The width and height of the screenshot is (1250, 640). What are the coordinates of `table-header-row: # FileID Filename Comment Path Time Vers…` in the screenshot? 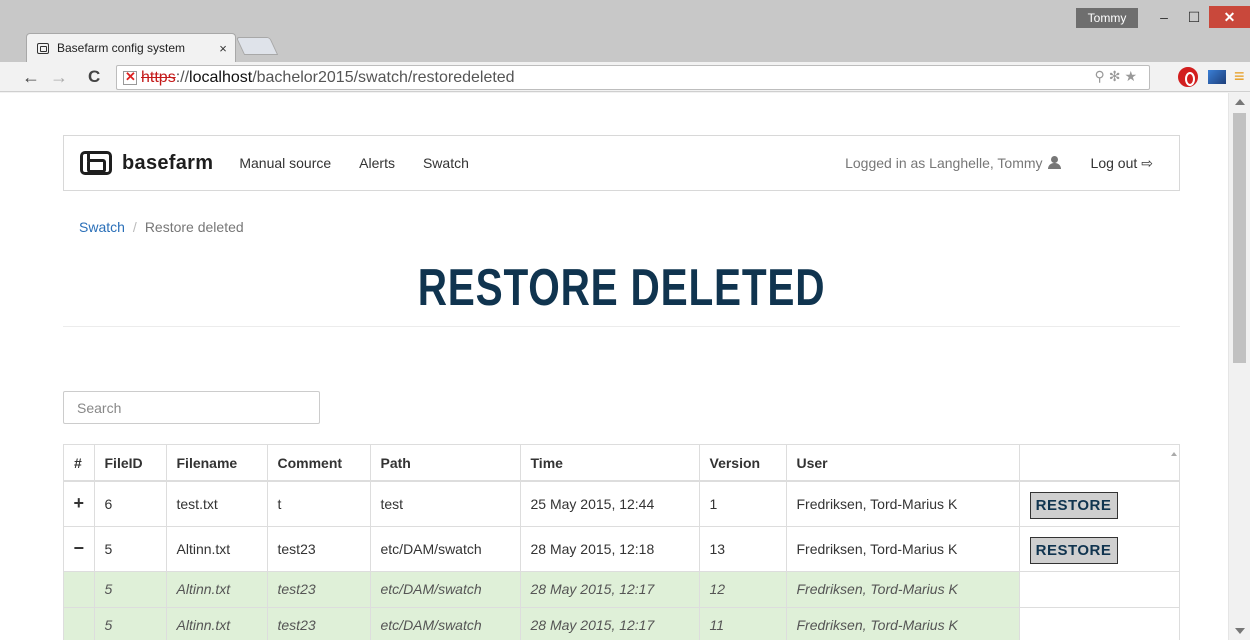 It's located at (621, 463).